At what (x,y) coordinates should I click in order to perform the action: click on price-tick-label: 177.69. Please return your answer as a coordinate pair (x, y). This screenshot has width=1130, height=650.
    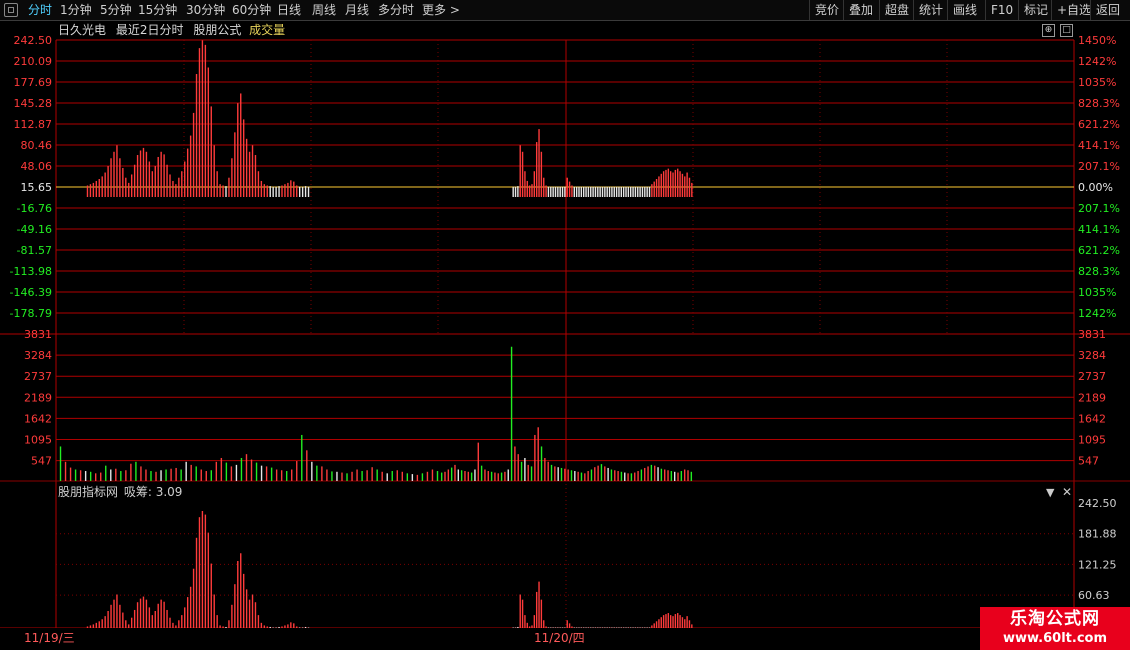
    Looking at the image, I should click on (33, 82).